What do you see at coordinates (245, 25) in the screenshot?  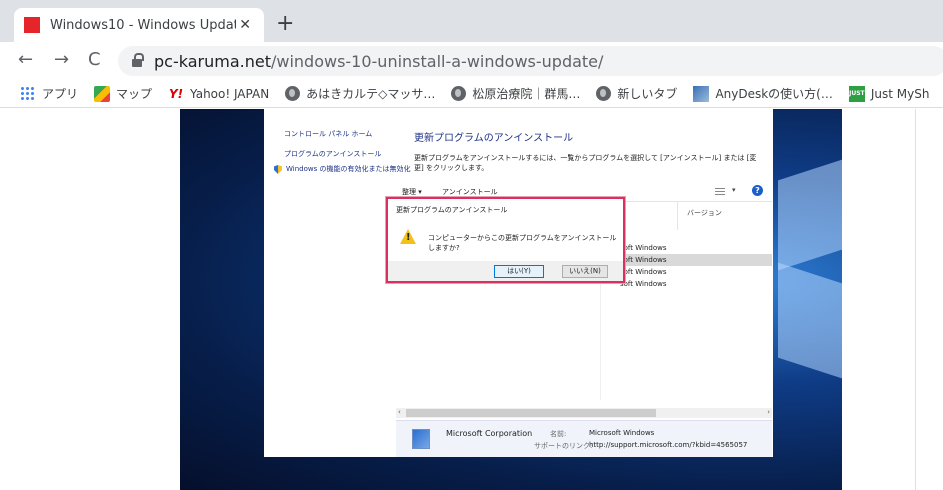 I see `tab-close-icon: ✕` at bounding box center [245, 25].